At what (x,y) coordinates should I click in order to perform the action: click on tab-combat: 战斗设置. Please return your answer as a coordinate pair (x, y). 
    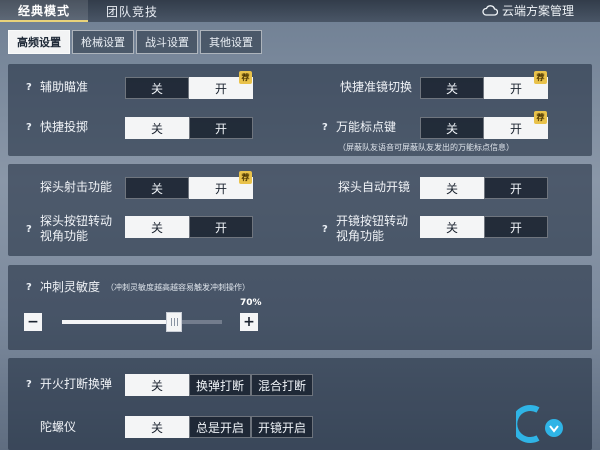
    Looking at the image, I should click on (167, 42).